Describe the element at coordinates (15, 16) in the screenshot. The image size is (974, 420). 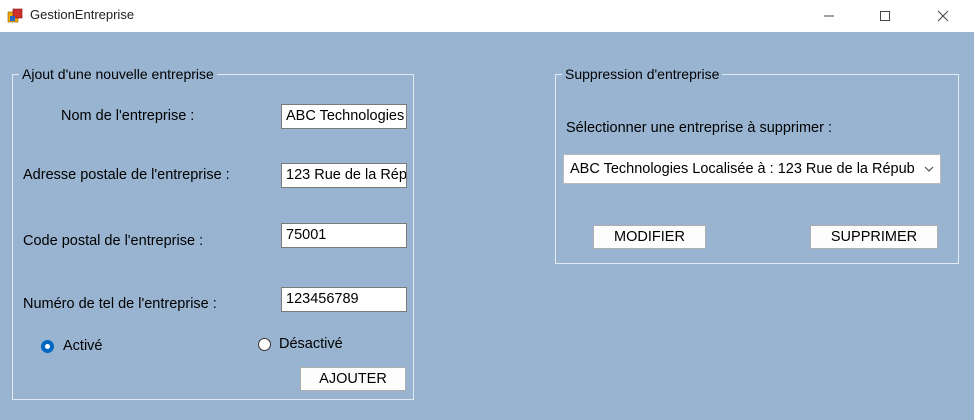
I see `app-icon` at that location.